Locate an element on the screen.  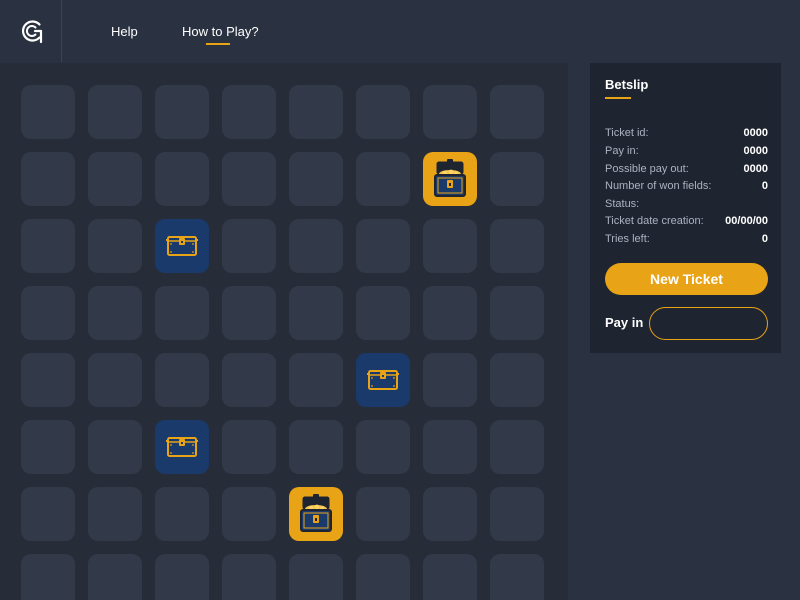
g-logo-icon is located at coordinates (32, 32).